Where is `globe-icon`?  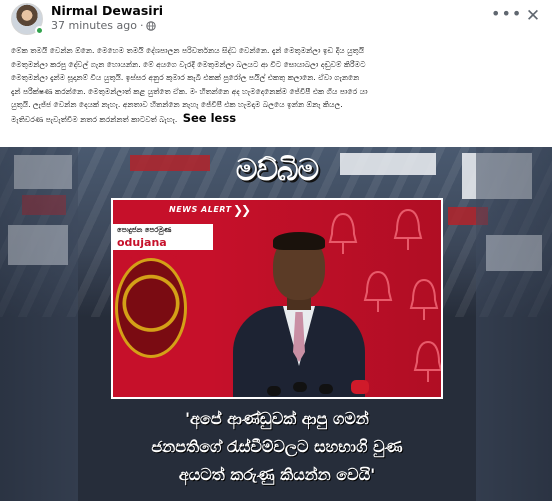
globe-icon is located at coordinates (151, 25).